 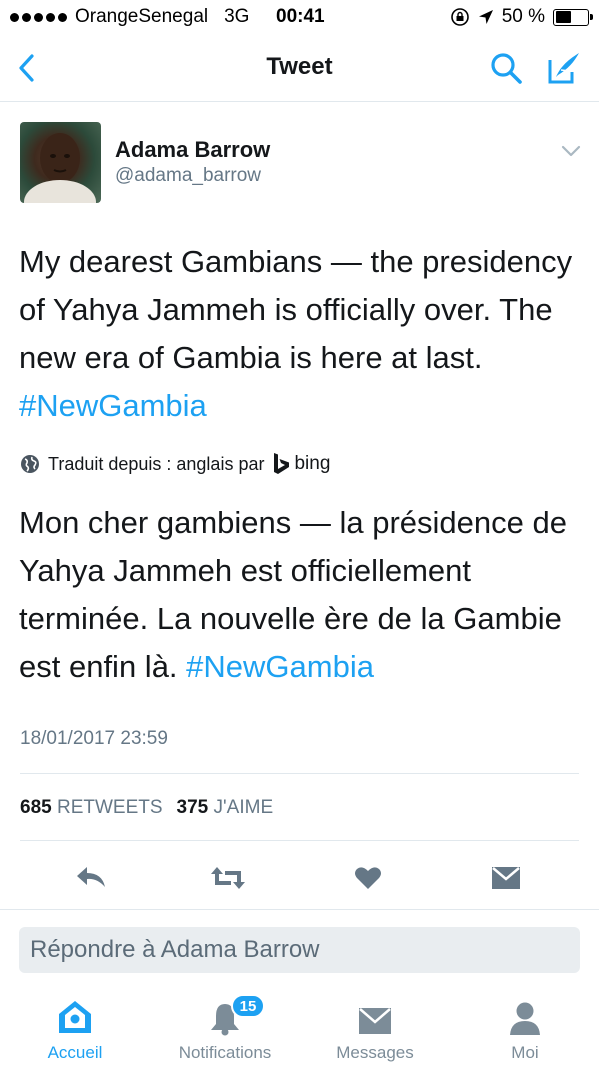 I want to click on retweet-button, so click(x=228, y=878).